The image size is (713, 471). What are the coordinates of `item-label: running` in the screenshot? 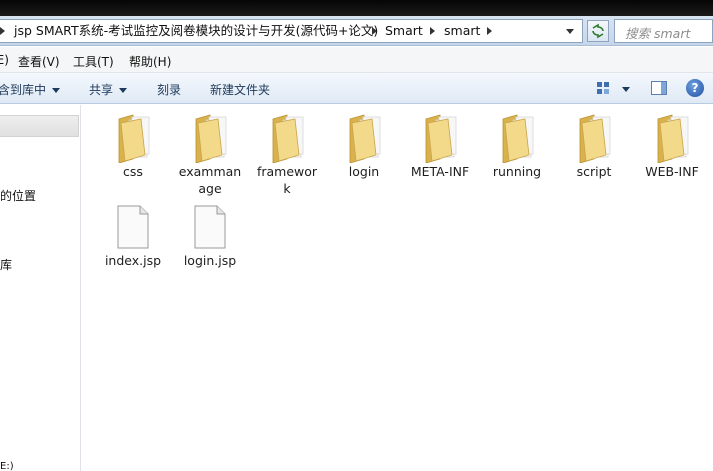 It's located at (517, 171).